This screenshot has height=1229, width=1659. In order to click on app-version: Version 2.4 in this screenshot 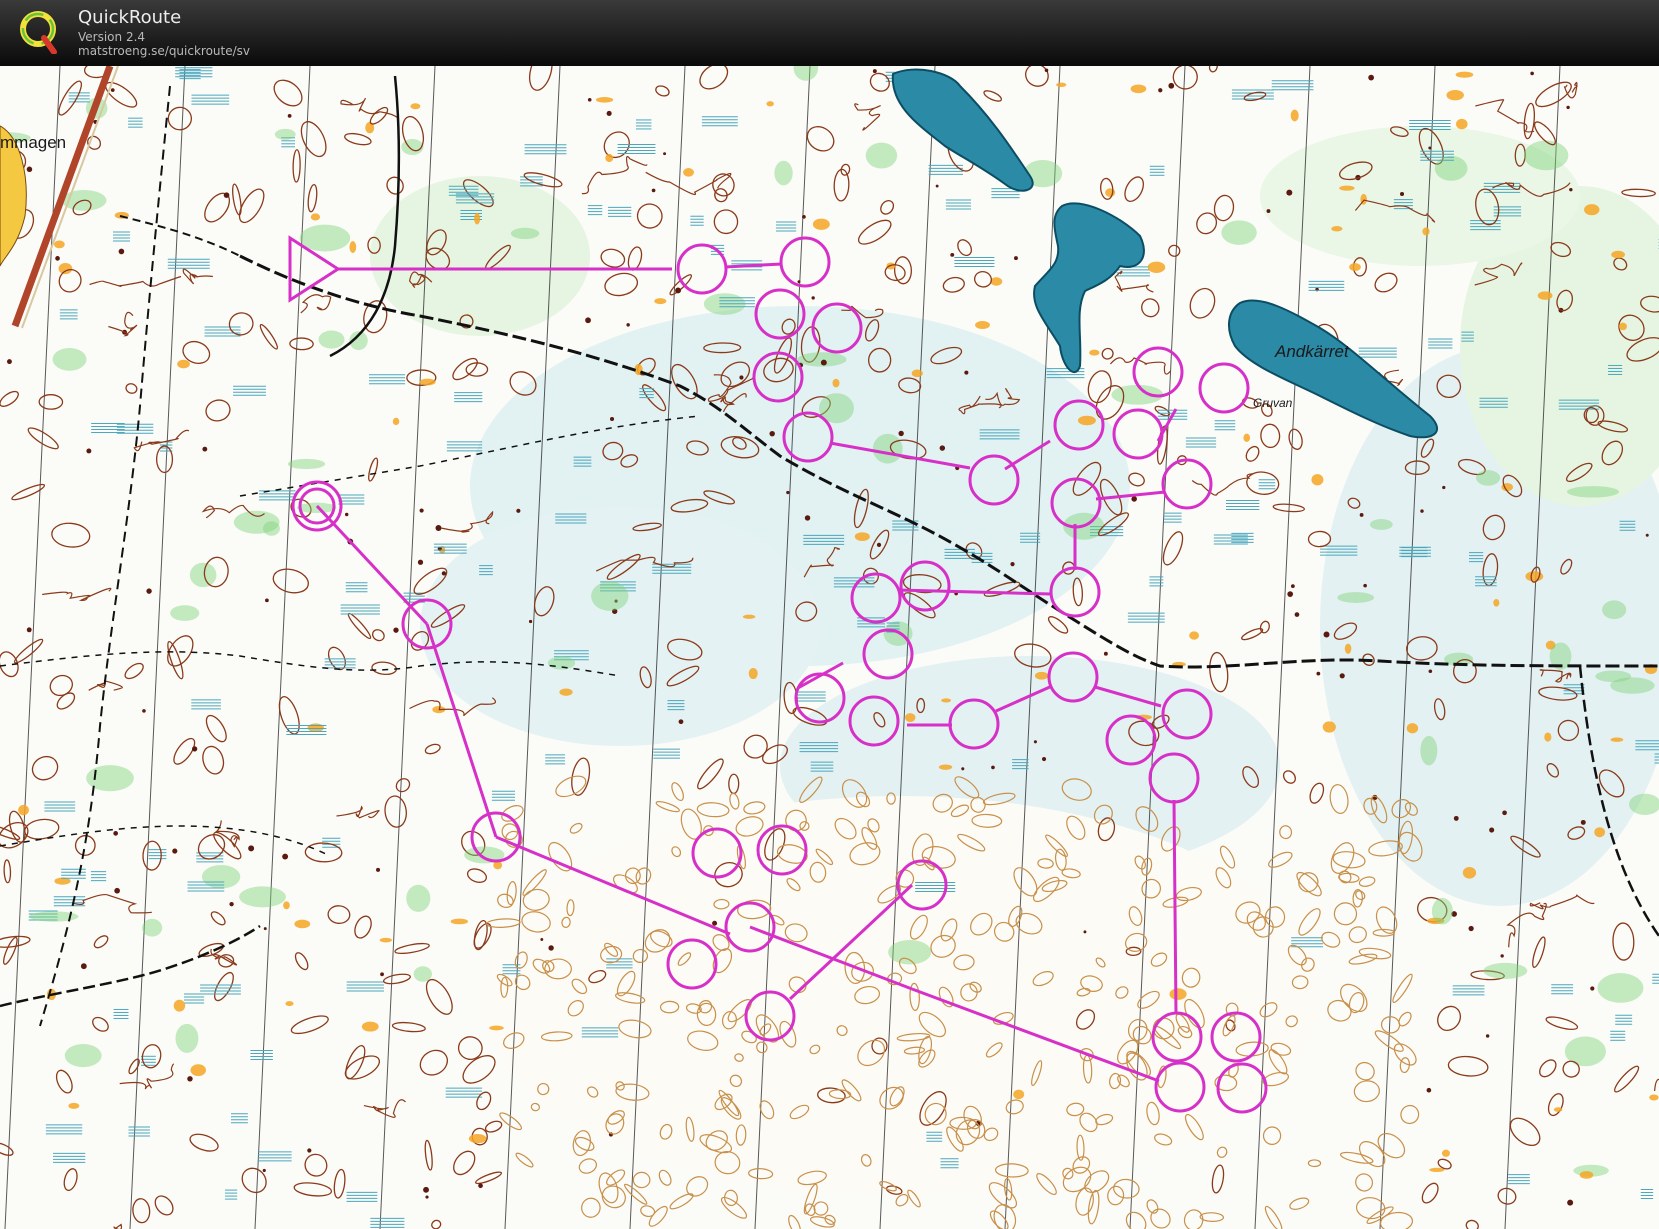, I will do `click(112, 37)`.